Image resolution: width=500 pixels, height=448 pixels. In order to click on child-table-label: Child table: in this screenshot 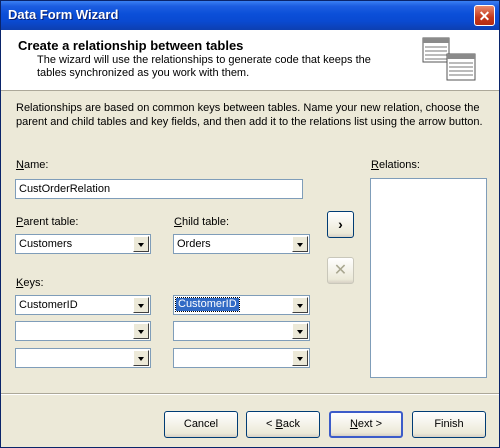, I will do `click(202, 222)`.